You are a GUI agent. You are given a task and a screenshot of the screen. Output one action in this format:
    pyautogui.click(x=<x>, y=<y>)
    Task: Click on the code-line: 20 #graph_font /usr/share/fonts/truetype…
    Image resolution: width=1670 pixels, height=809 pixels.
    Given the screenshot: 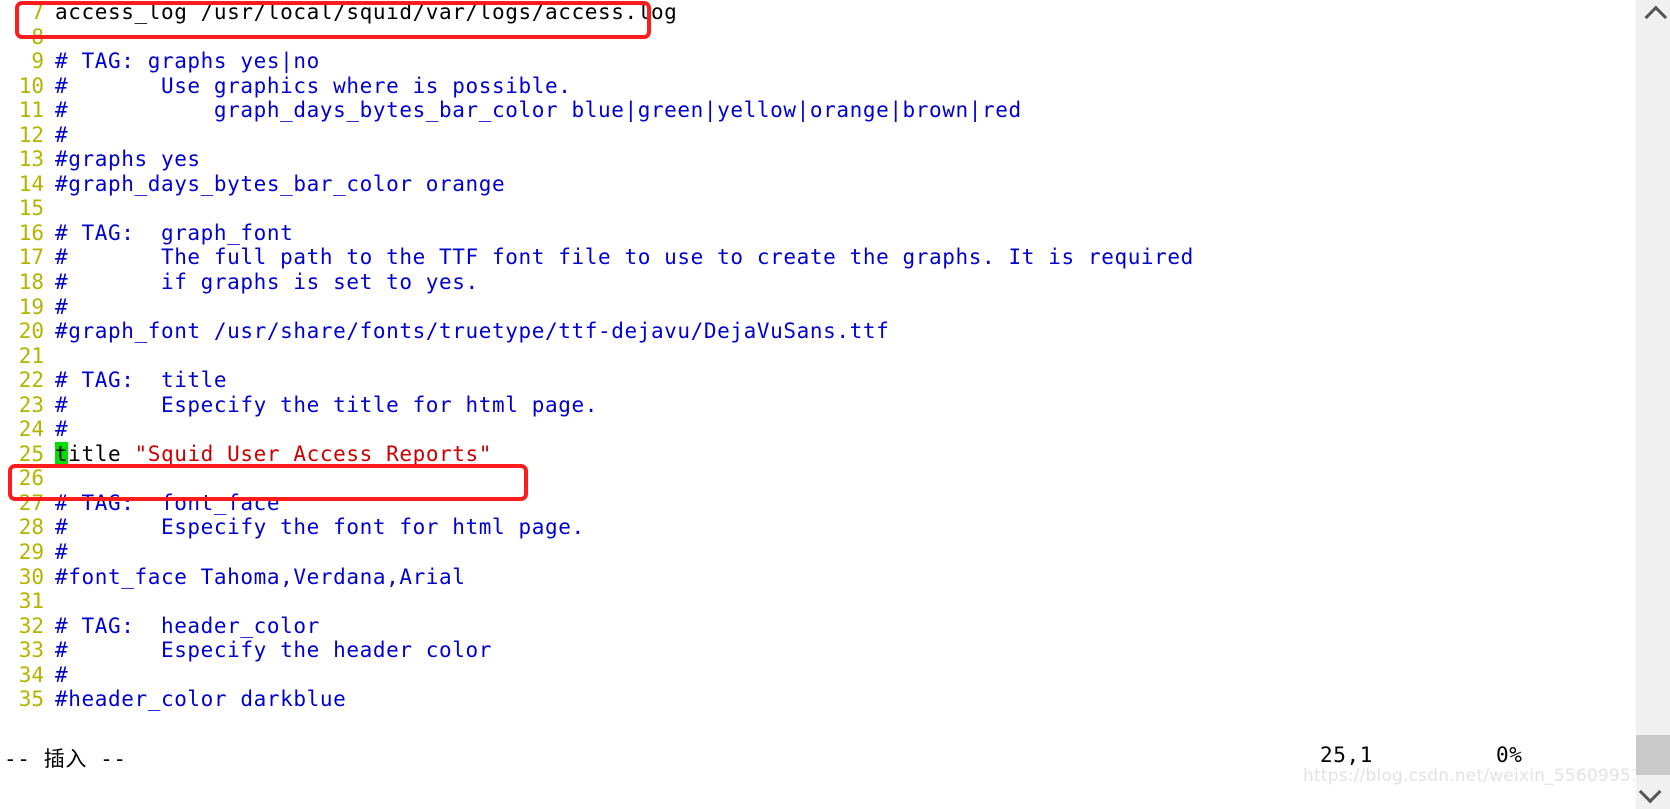 What is the action you would take?
    pyautogui.click(x=818, y=331)
    